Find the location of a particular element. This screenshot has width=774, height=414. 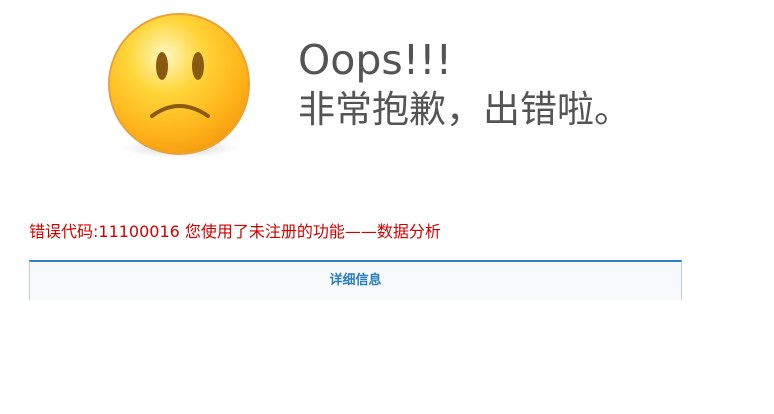

error-headline: Oops!!! 非常抱歉，出错啦。 is located at coordinates (464, 85).